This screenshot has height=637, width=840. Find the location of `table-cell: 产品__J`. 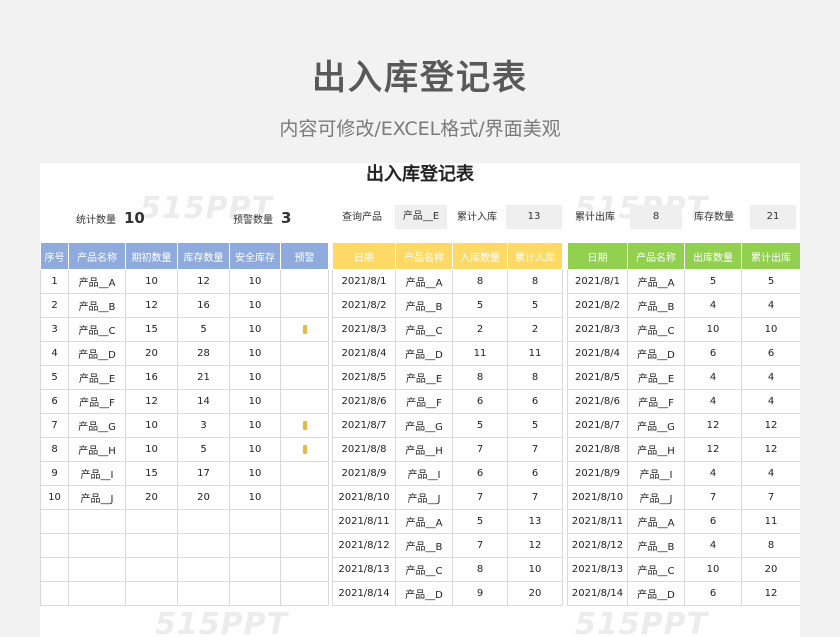

table-cell: 产品__J is located at coordinates (424, 497).